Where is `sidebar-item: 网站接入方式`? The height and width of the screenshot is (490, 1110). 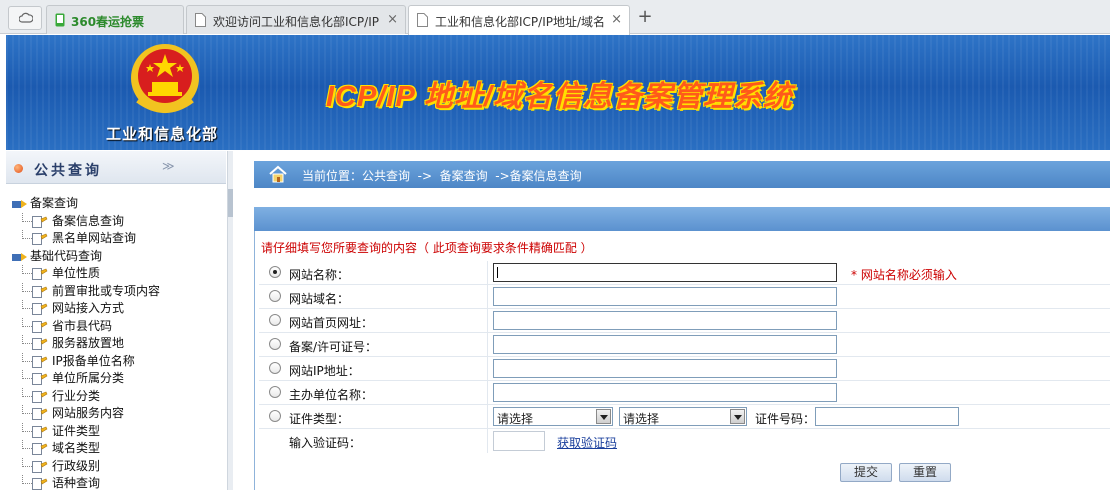 sidebar-item: 网站接入方式 is located at coordinates (118, 309).